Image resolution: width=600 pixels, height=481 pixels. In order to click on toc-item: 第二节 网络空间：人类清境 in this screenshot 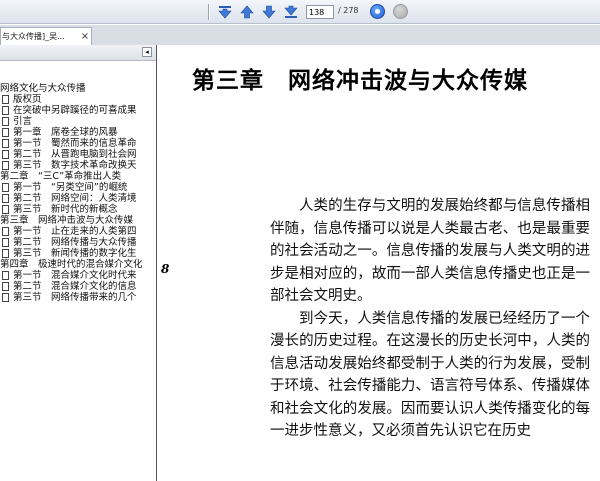, I will do `click(69, 198)`.